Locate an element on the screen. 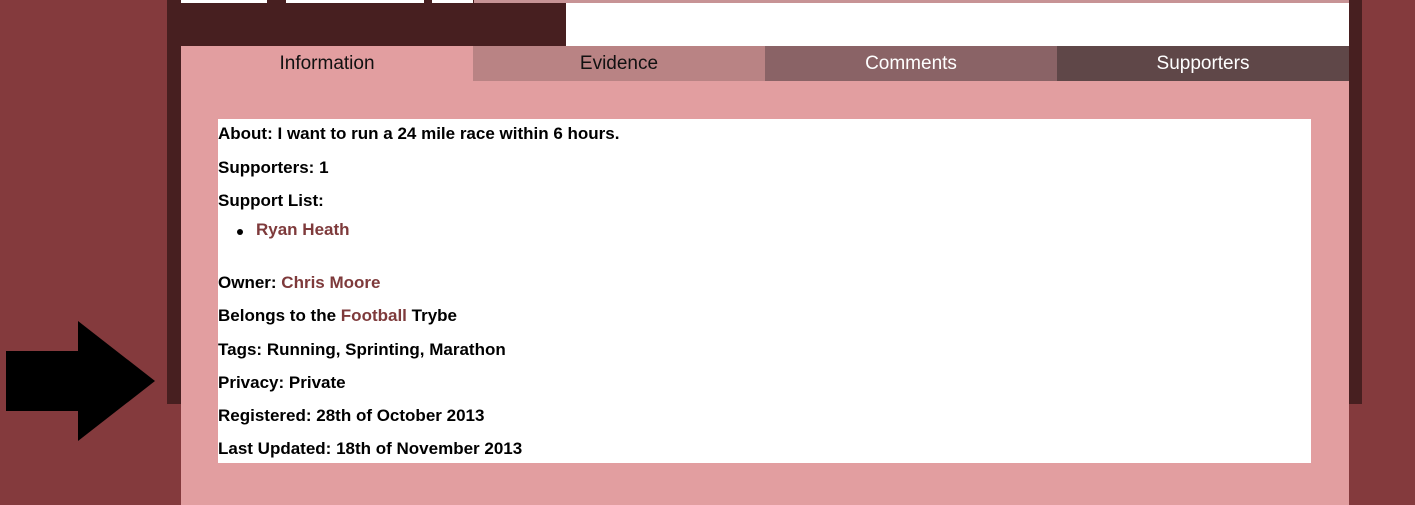 This screenshot has width=1415, height=505. updated-label: Last Updated: is located at coordinates (275, 448).